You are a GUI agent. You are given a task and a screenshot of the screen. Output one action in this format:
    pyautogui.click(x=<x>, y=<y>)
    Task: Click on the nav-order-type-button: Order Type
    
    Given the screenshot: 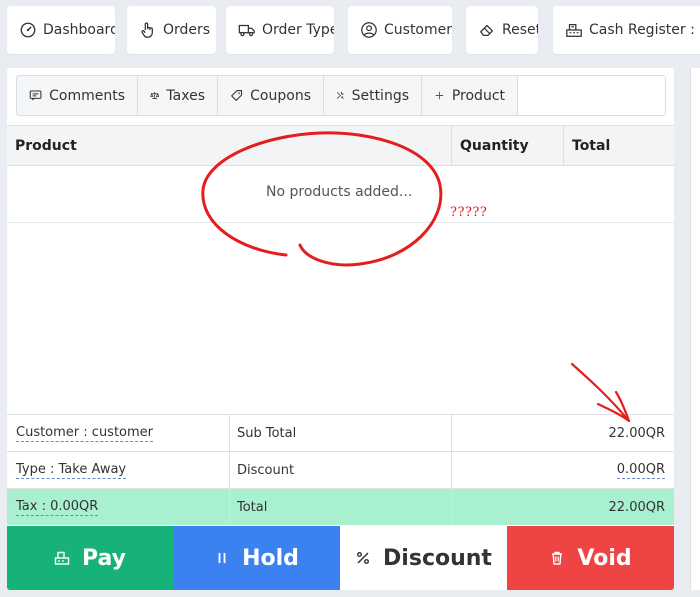 What is the action you would take?
    pyautogui.click(x=280, y=30)
    